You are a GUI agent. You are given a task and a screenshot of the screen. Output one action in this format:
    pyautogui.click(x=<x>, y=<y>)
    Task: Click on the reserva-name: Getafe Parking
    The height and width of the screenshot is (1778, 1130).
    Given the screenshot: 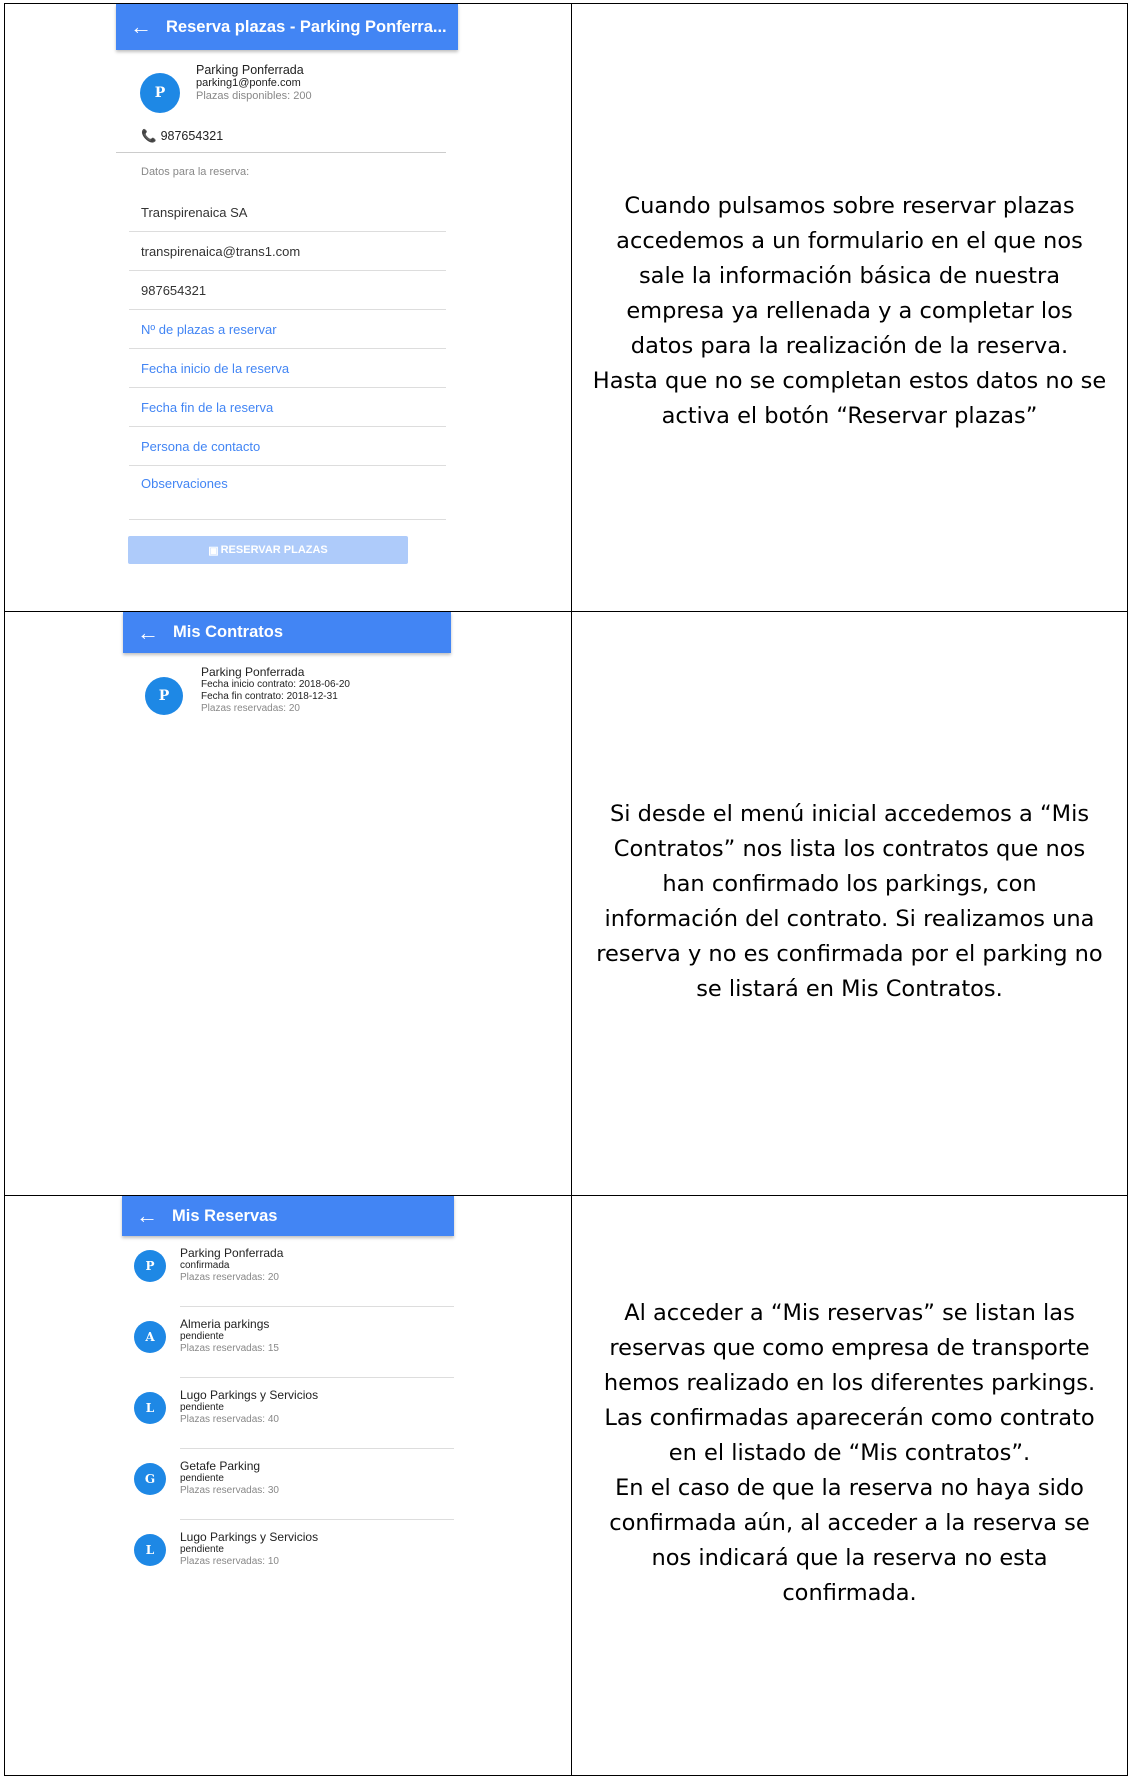 What is the action you would take?
    pyautogui.click(x=220, y=1466)
    